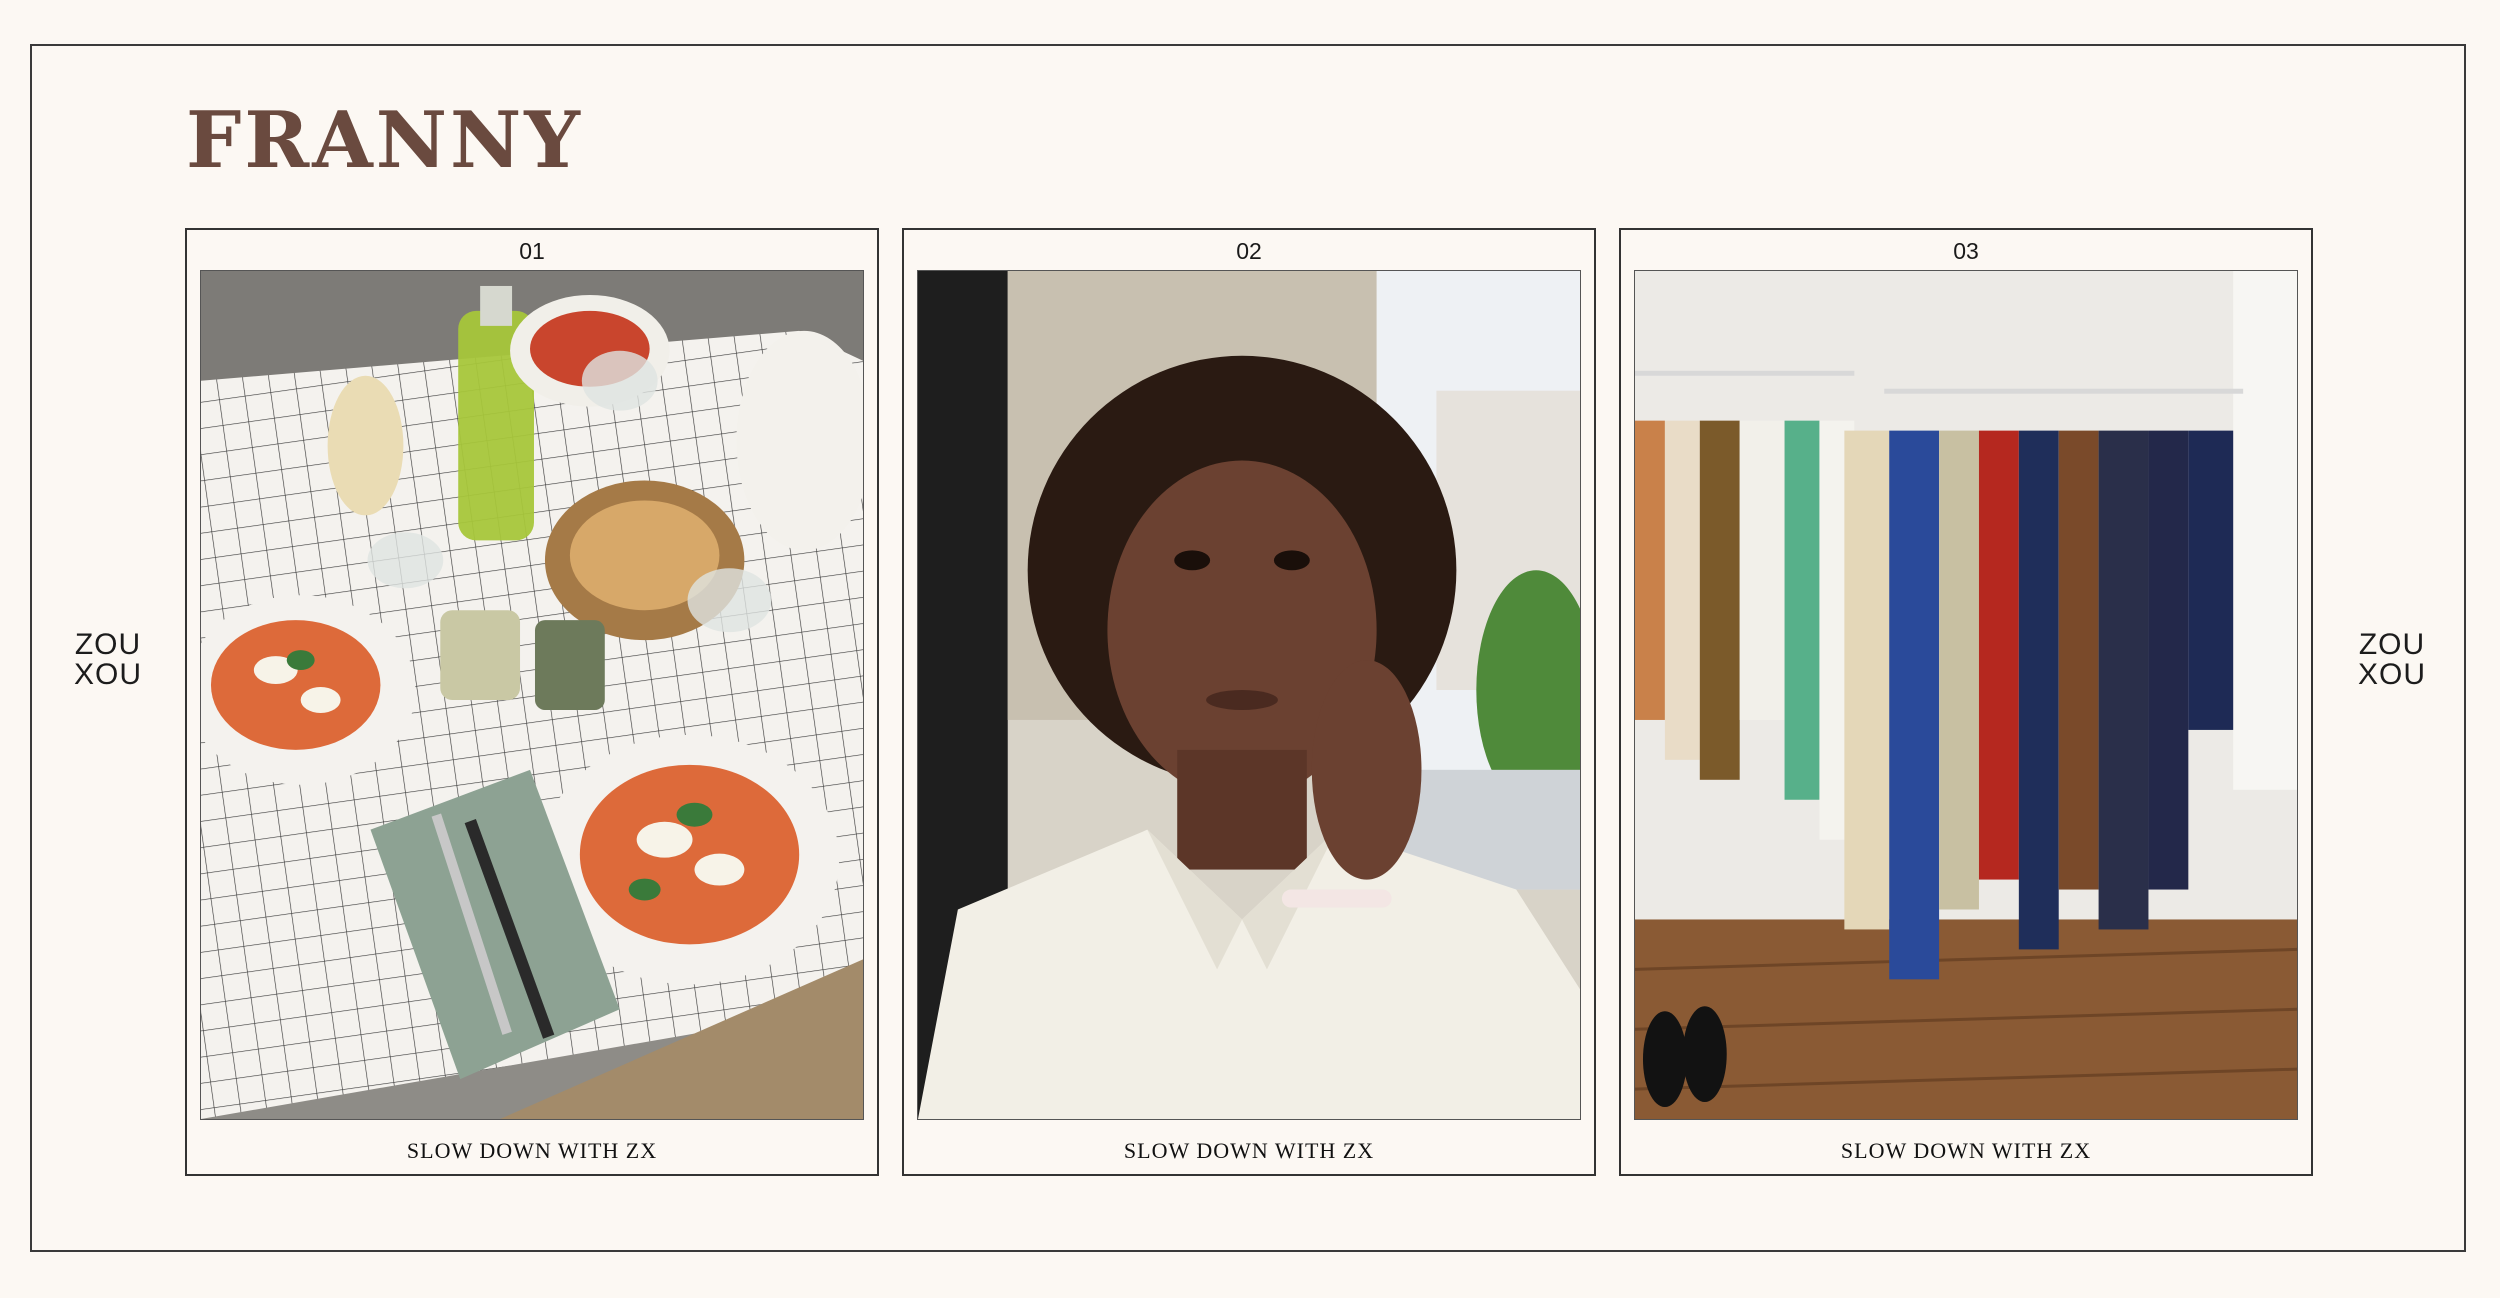 The image size is (2500, 1298). I want to click on brand-logo-left: ZOU XOU, so click(108, 660).